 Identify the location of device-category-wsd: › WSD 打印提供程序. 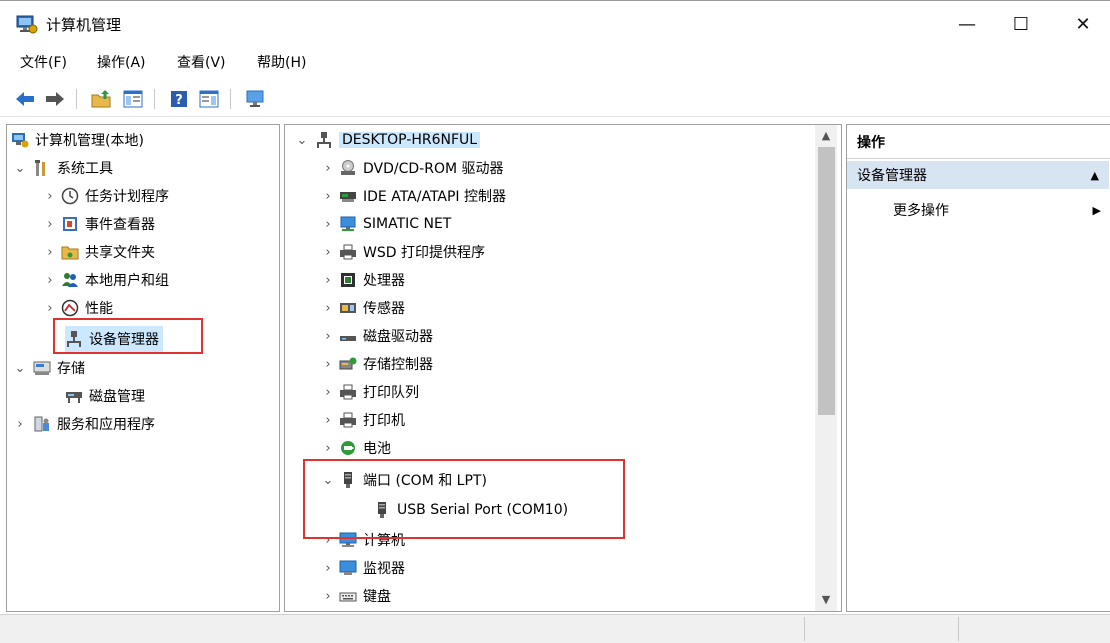
(403, 252).